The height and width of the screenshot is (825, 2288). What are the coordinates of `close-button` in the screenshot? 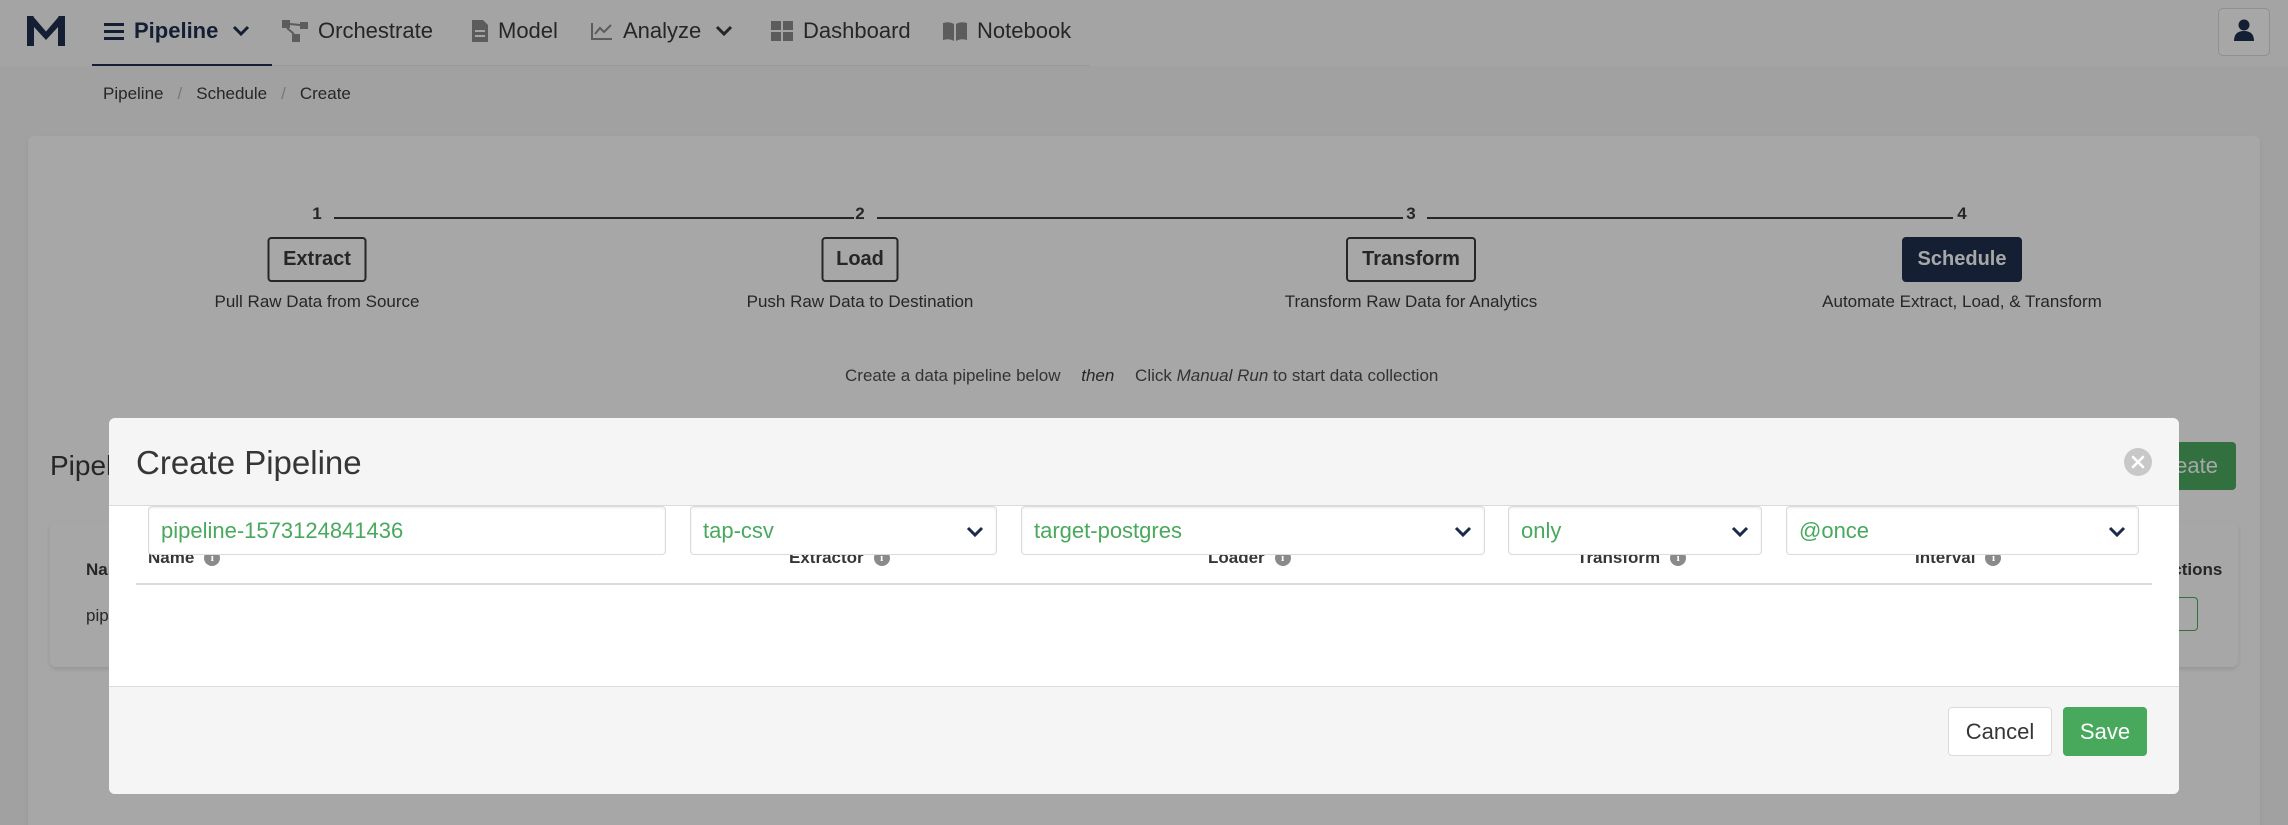 It's located at (2138, 462).